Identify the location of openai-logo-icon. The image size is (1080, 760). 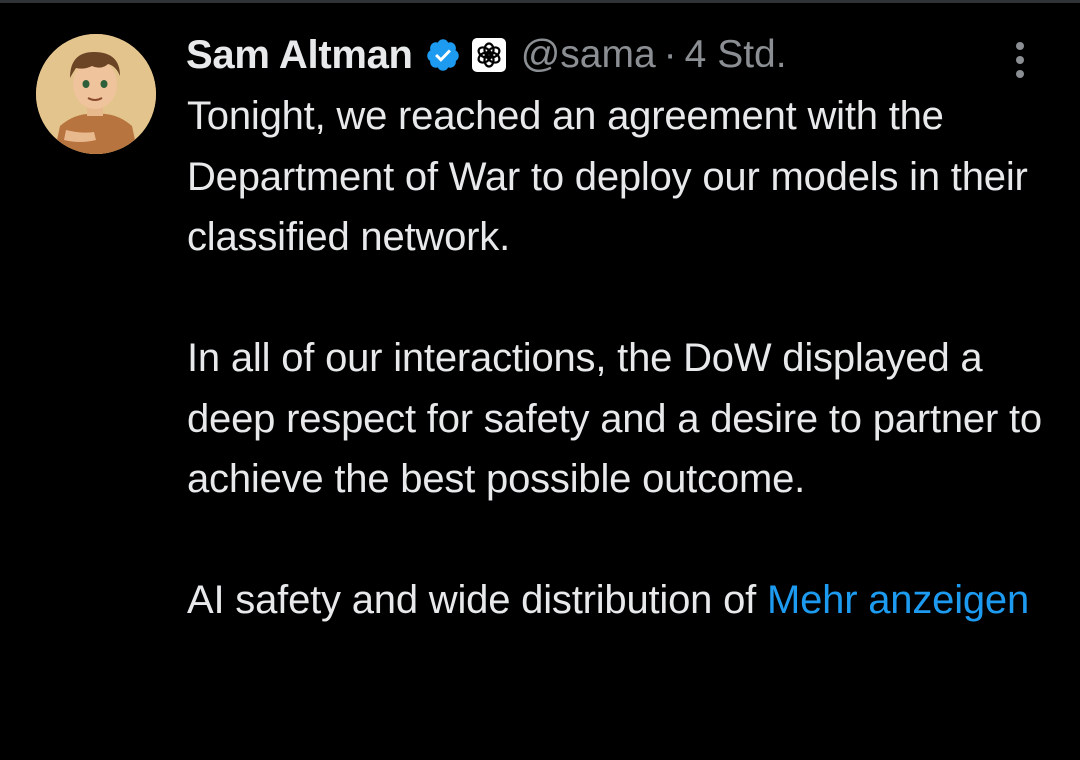
(489, 55).